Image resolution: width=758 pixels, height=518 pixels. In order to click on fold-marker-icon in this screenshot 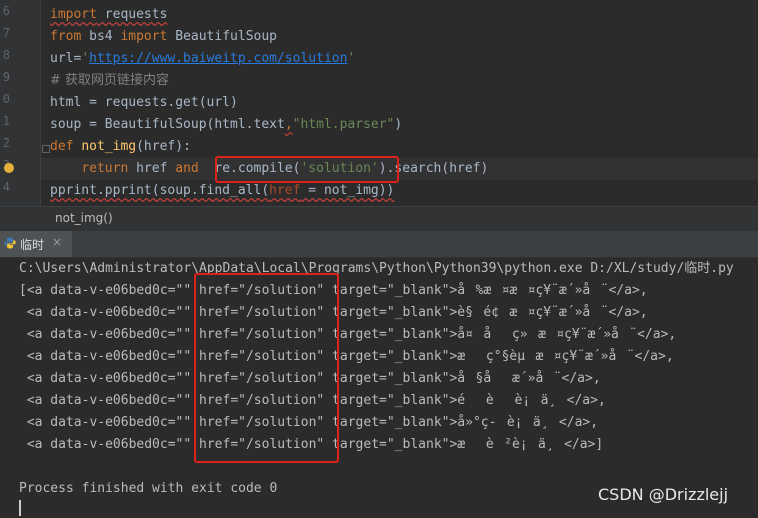, I will do `click(46, 149)`.